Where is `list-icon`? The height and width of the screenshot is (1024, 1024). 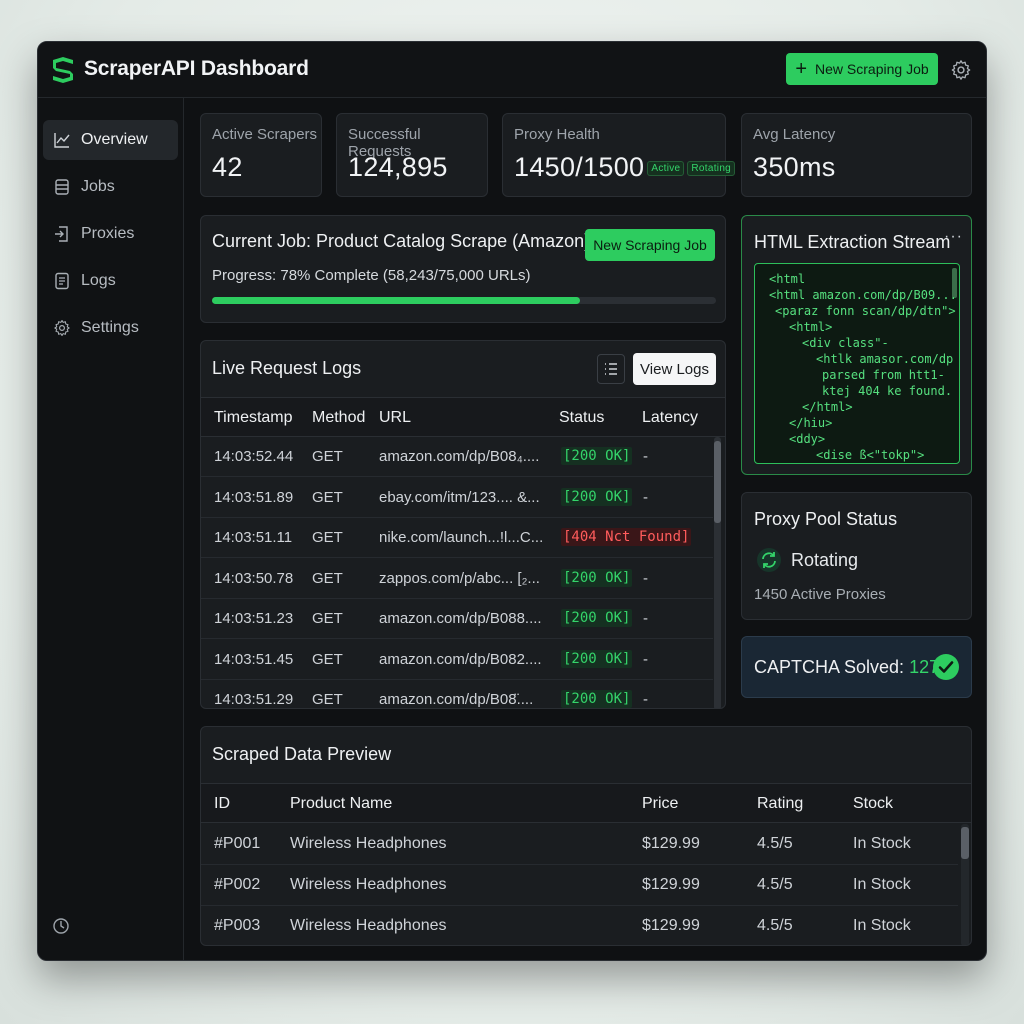
list-icon is located at coordinates (611, 369).